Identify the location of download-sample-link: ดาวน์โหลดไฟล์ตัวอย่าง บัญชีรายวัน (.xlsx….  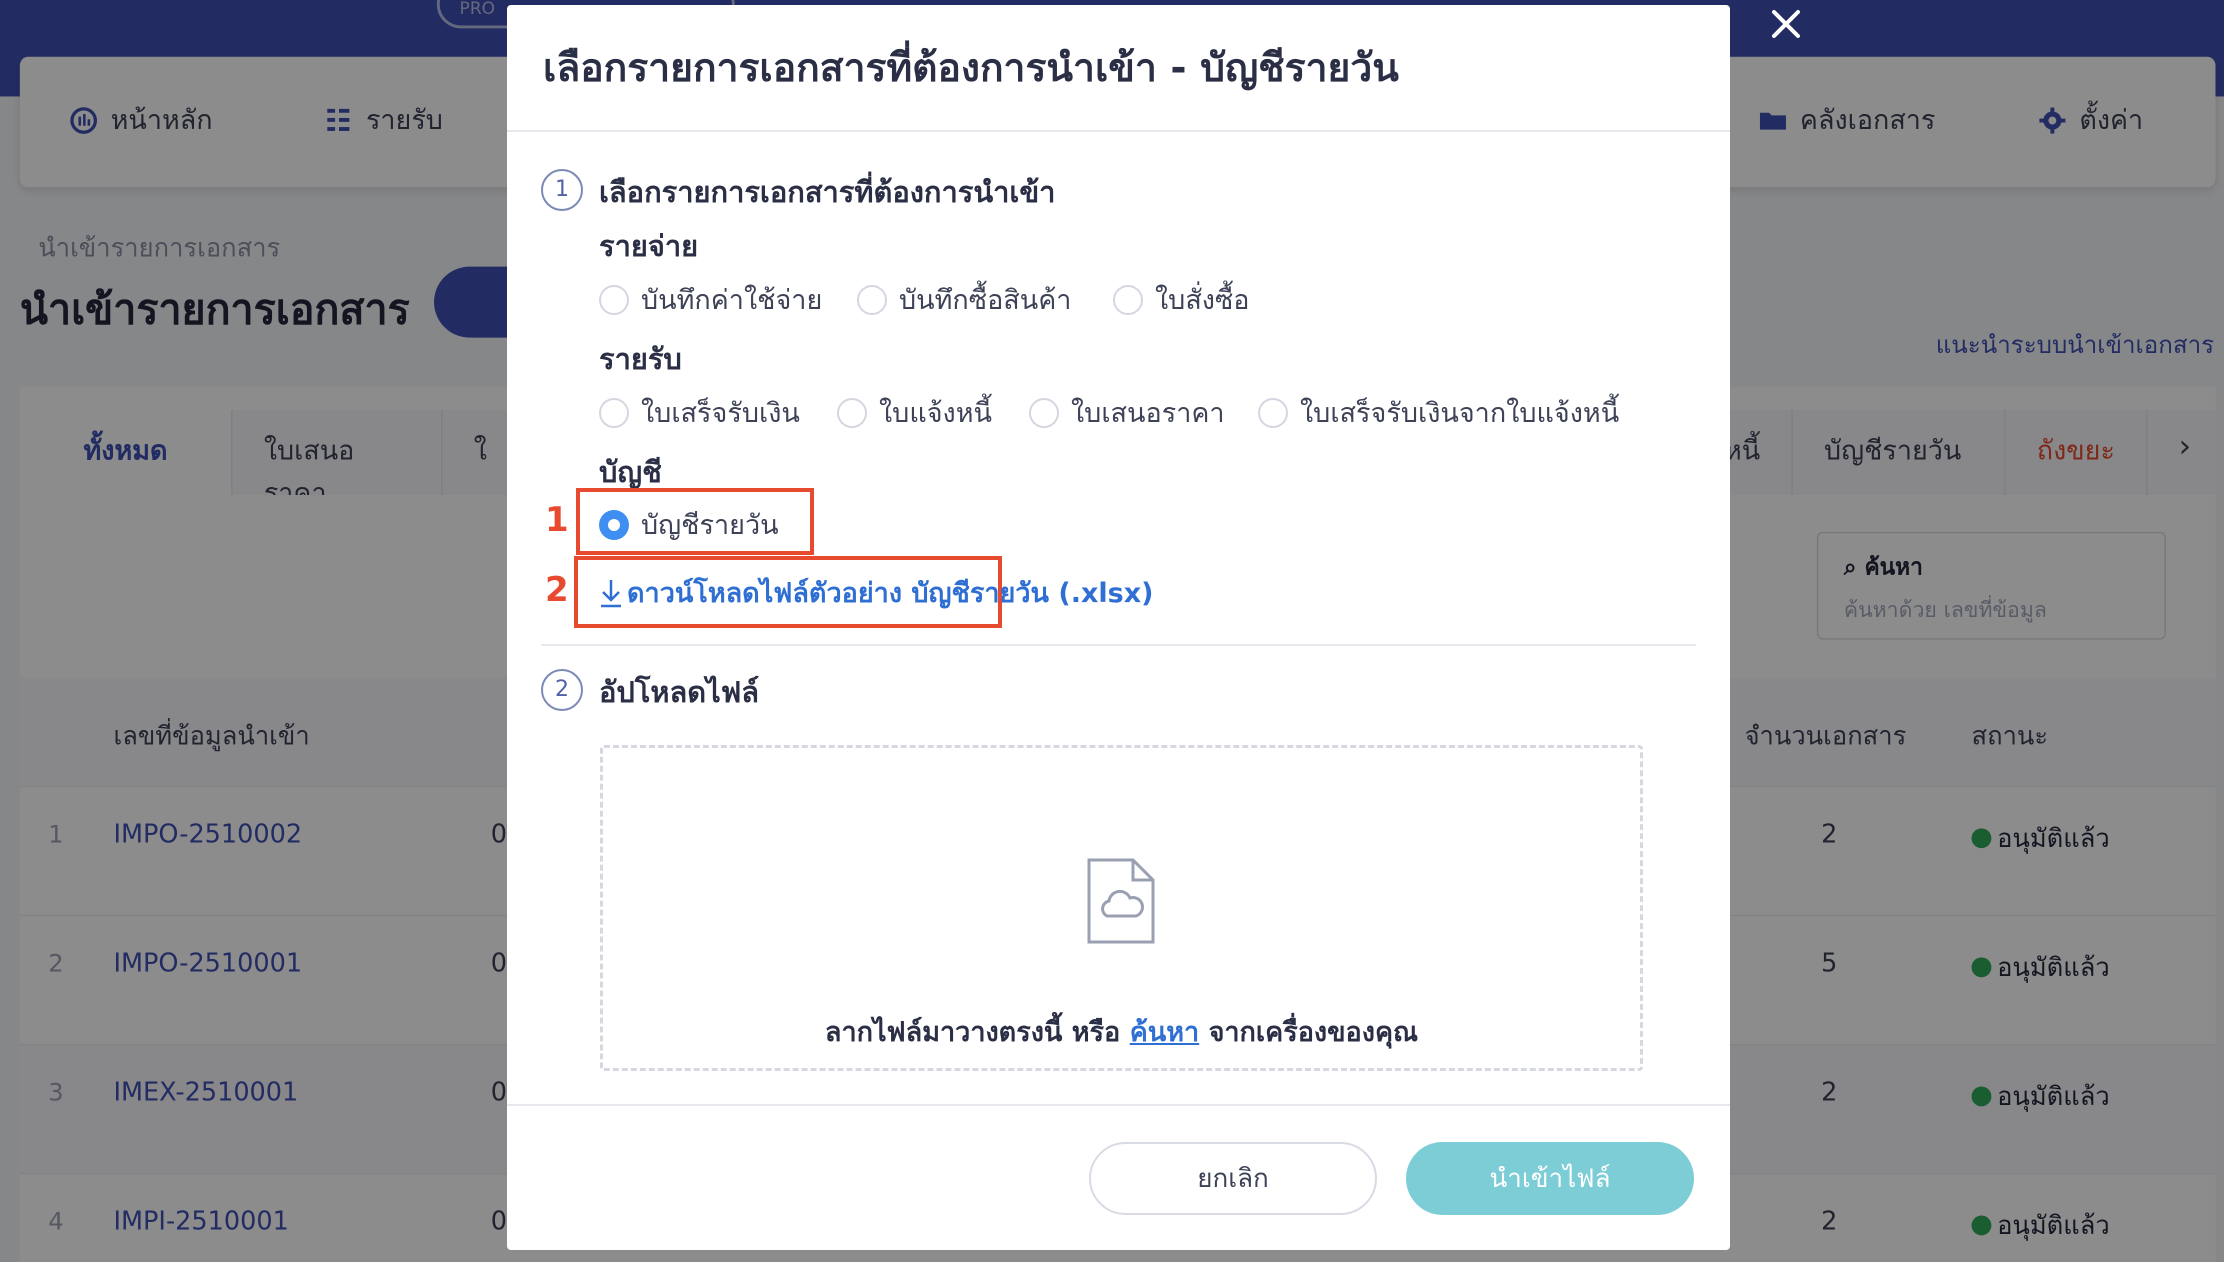
(876, 592).